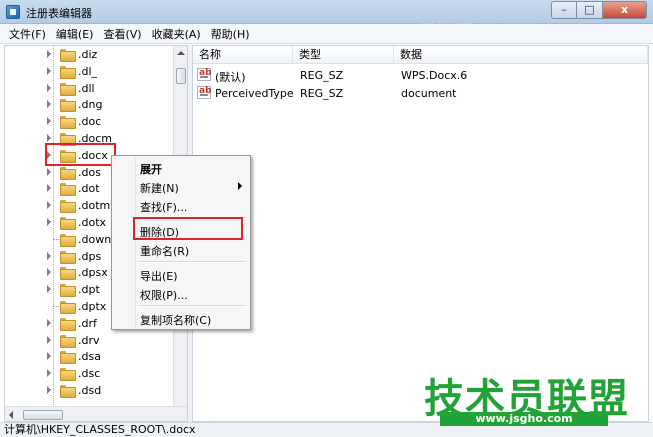  What do you see at coordinates (434, 75) in the screenshot?
I see `value-data: WPS.Docx.6` at bounding box center [434, 75].